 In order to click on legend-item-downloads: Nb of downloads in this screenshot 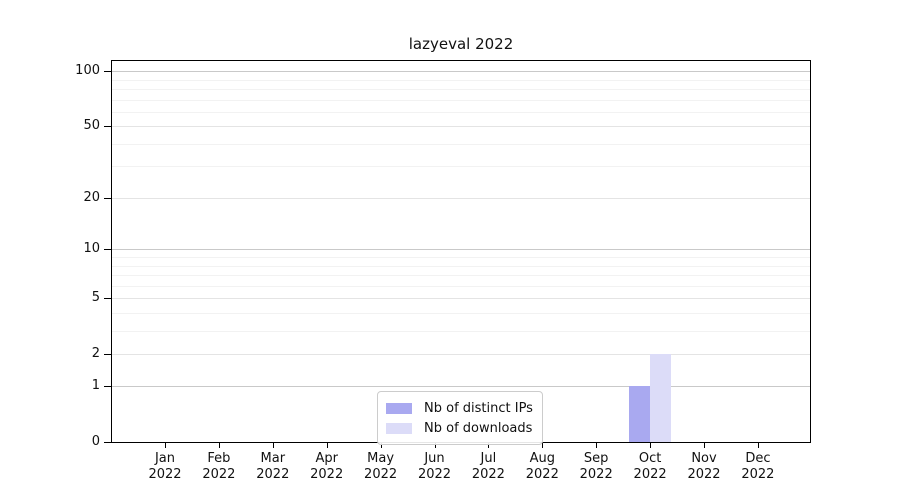, I will do `click(459, 428)`.